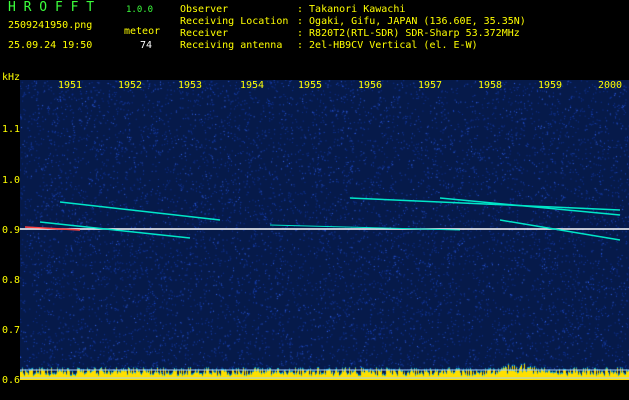 The image size is (629, 400). Describe the element at coordinates (610, 85) in the screenshot. I see `time-tick-label: 2000` at that location.